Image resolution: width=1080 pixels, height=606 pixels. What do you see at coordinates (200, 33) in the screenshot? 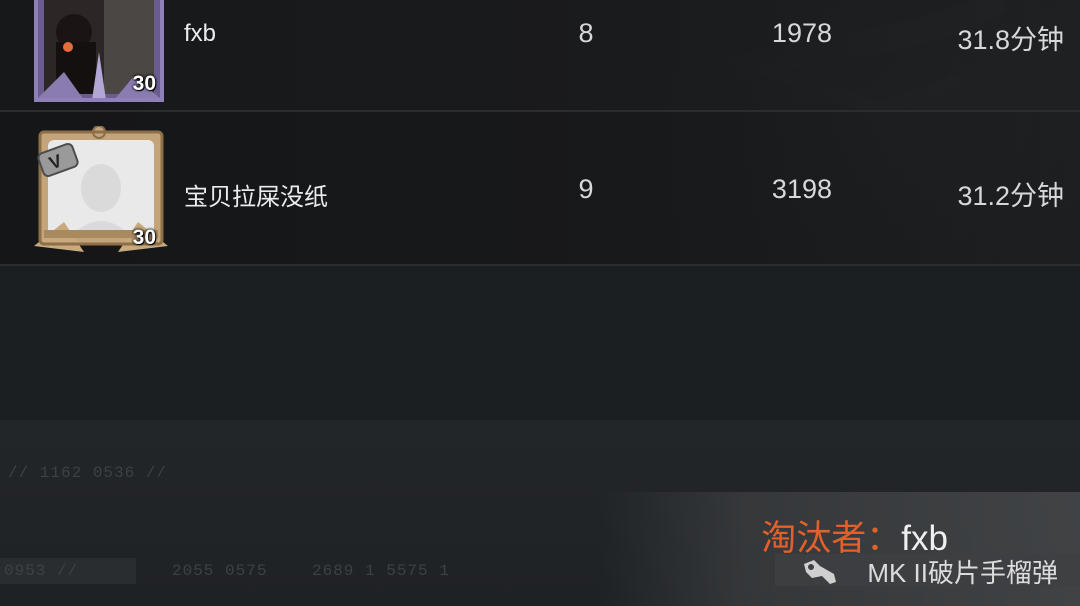
I see `player-name: fxb` at bounding box center [200, 33].